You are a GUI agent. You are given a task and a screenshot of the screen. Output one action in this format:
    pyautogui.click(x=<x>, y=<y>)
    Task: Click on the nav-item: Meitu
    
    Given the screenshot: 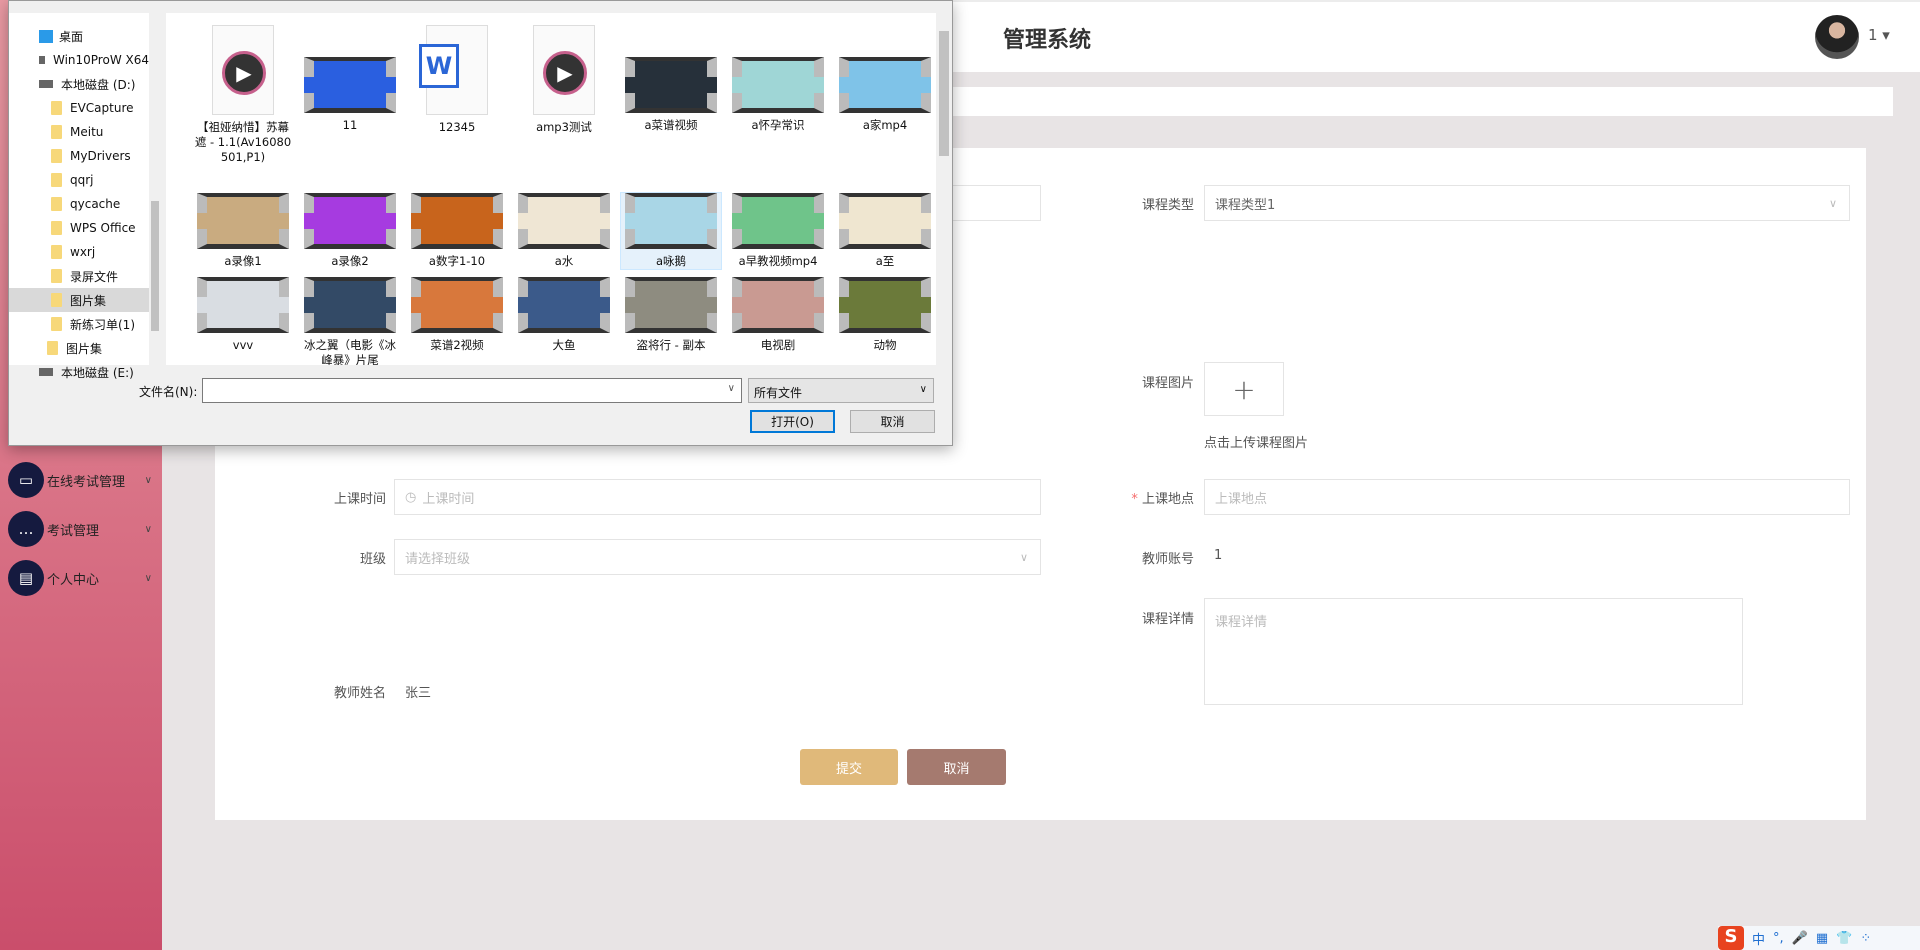 What is the action you would take?
    pyautogui.click(x=79, y=132)
    